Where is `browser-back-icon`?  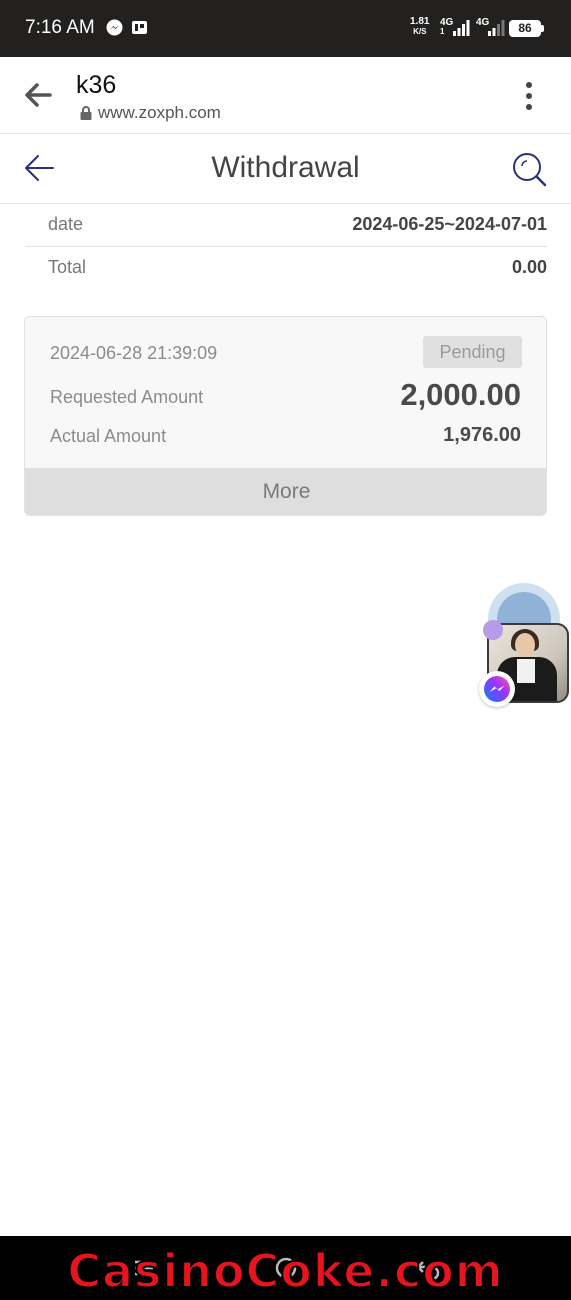 browser-back-icon is located at coordinates (38, 95).